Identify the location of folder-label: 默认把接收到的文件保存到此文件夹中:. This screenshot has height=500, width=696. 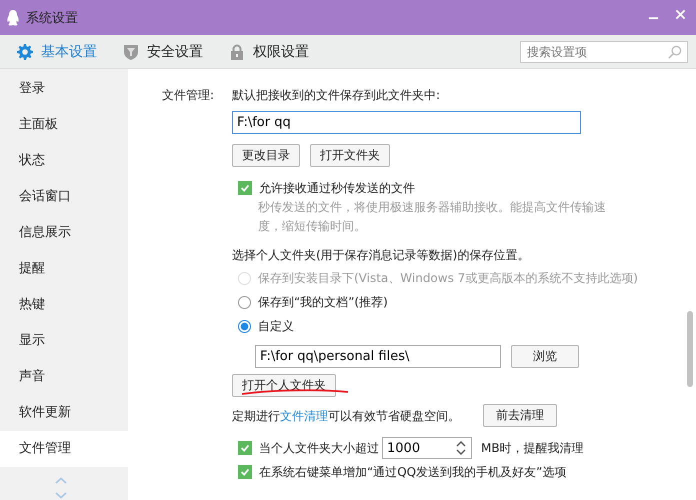
(336, 95).